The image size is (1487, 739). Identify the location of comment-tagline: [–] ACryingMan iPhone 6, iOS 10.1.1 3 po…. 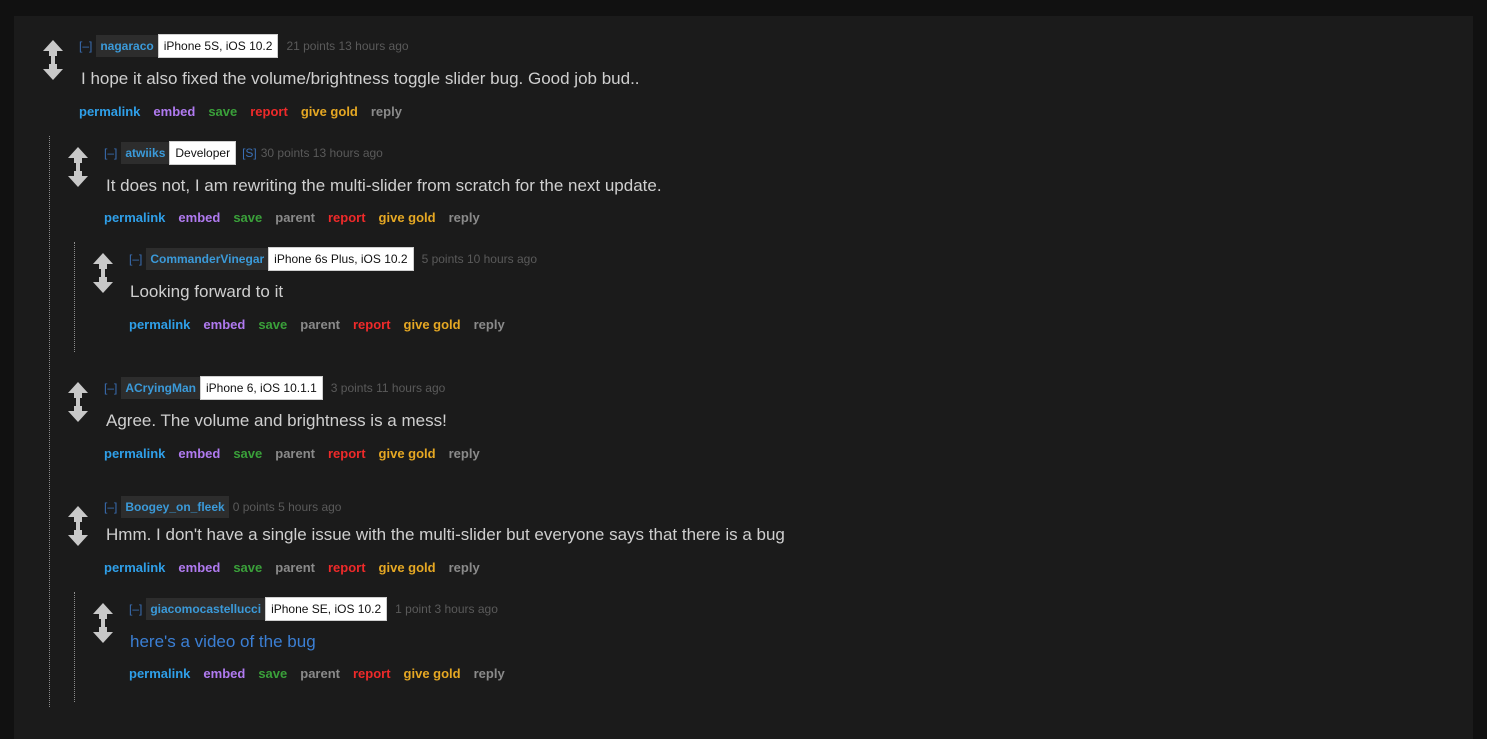
(275, 388).